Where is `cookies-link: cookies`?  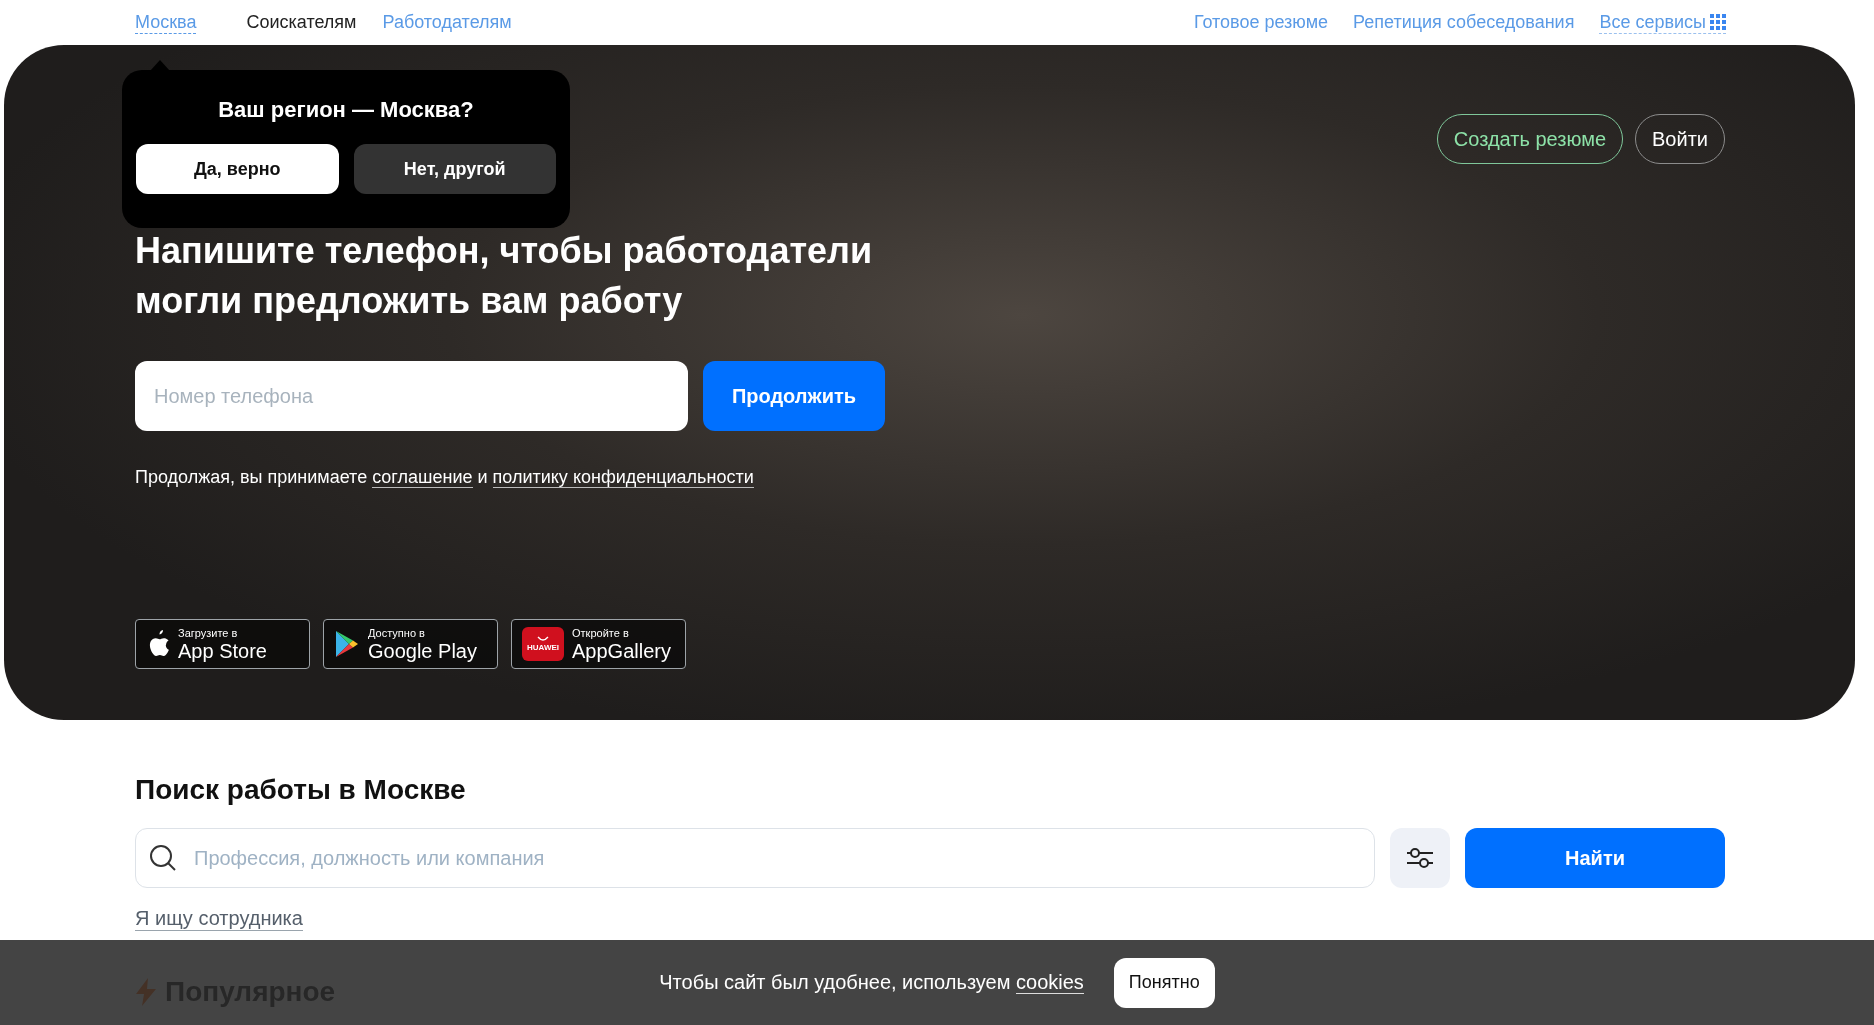
cookies-link: cookies is located at coordinates (1050, 982).